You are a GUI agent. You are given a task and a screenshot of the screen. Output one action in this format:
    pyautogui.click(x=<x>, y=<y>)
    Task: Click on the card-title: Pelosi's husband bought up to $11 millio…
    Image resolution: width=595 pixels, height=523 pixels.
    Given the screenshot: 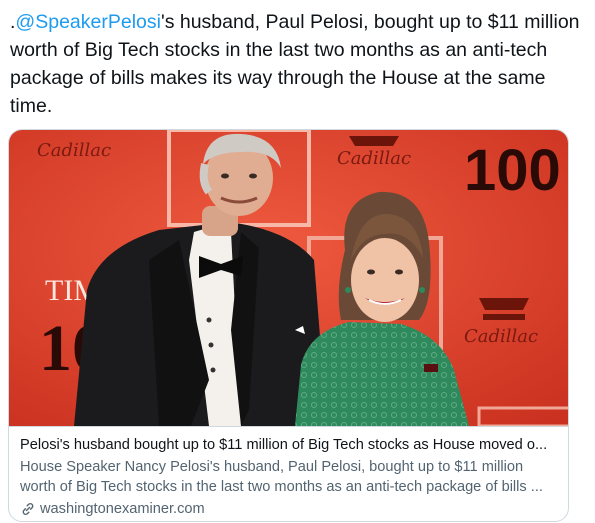 What is the action you would take?
    pyautogui.click(x=288, y=445)
    